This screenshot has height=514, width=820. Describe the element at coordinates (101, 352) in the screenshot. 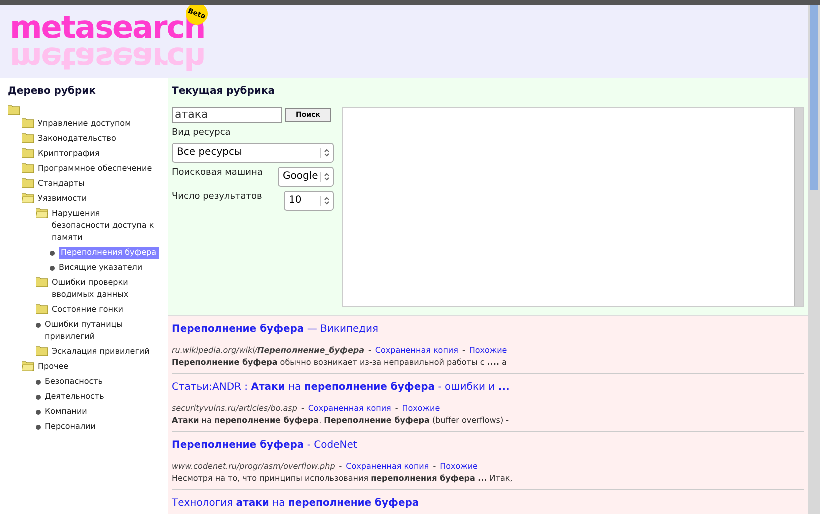

I see `tree-item: Эскалация привилегий` at that location.